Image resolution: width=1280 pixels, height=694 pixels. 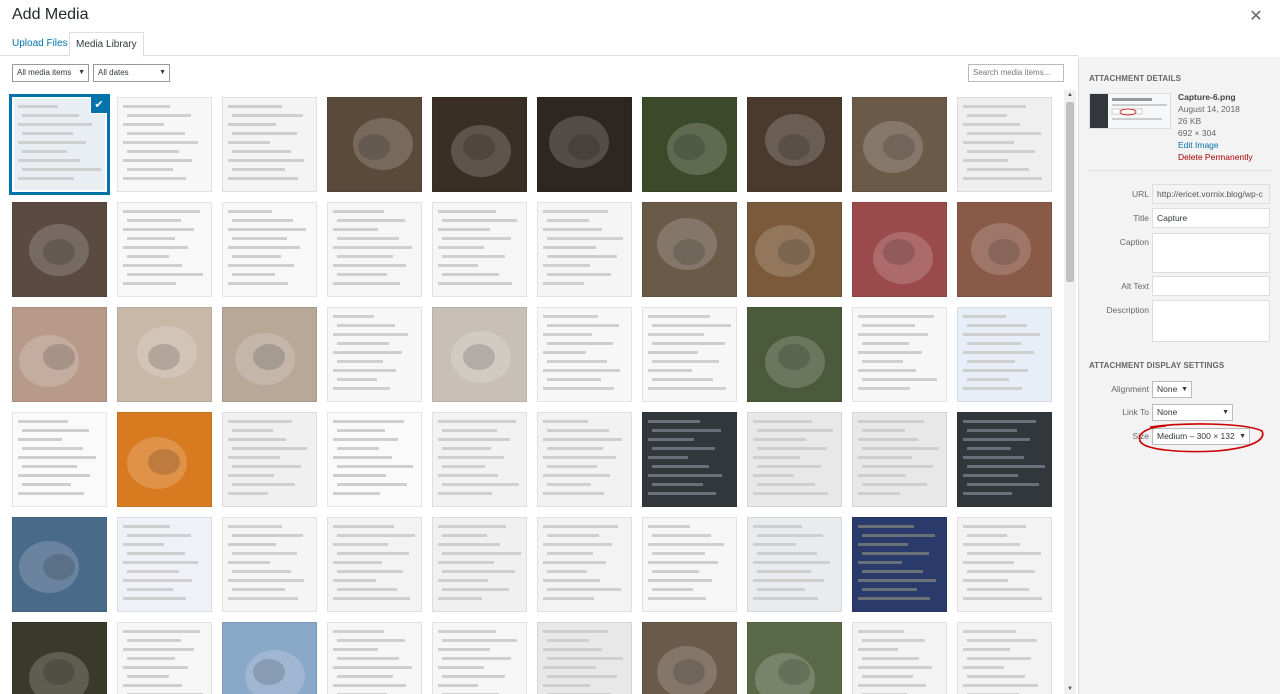 I want to click on size-select: Medium – 300 × 132 ▼, so click(x=1201, y=436).